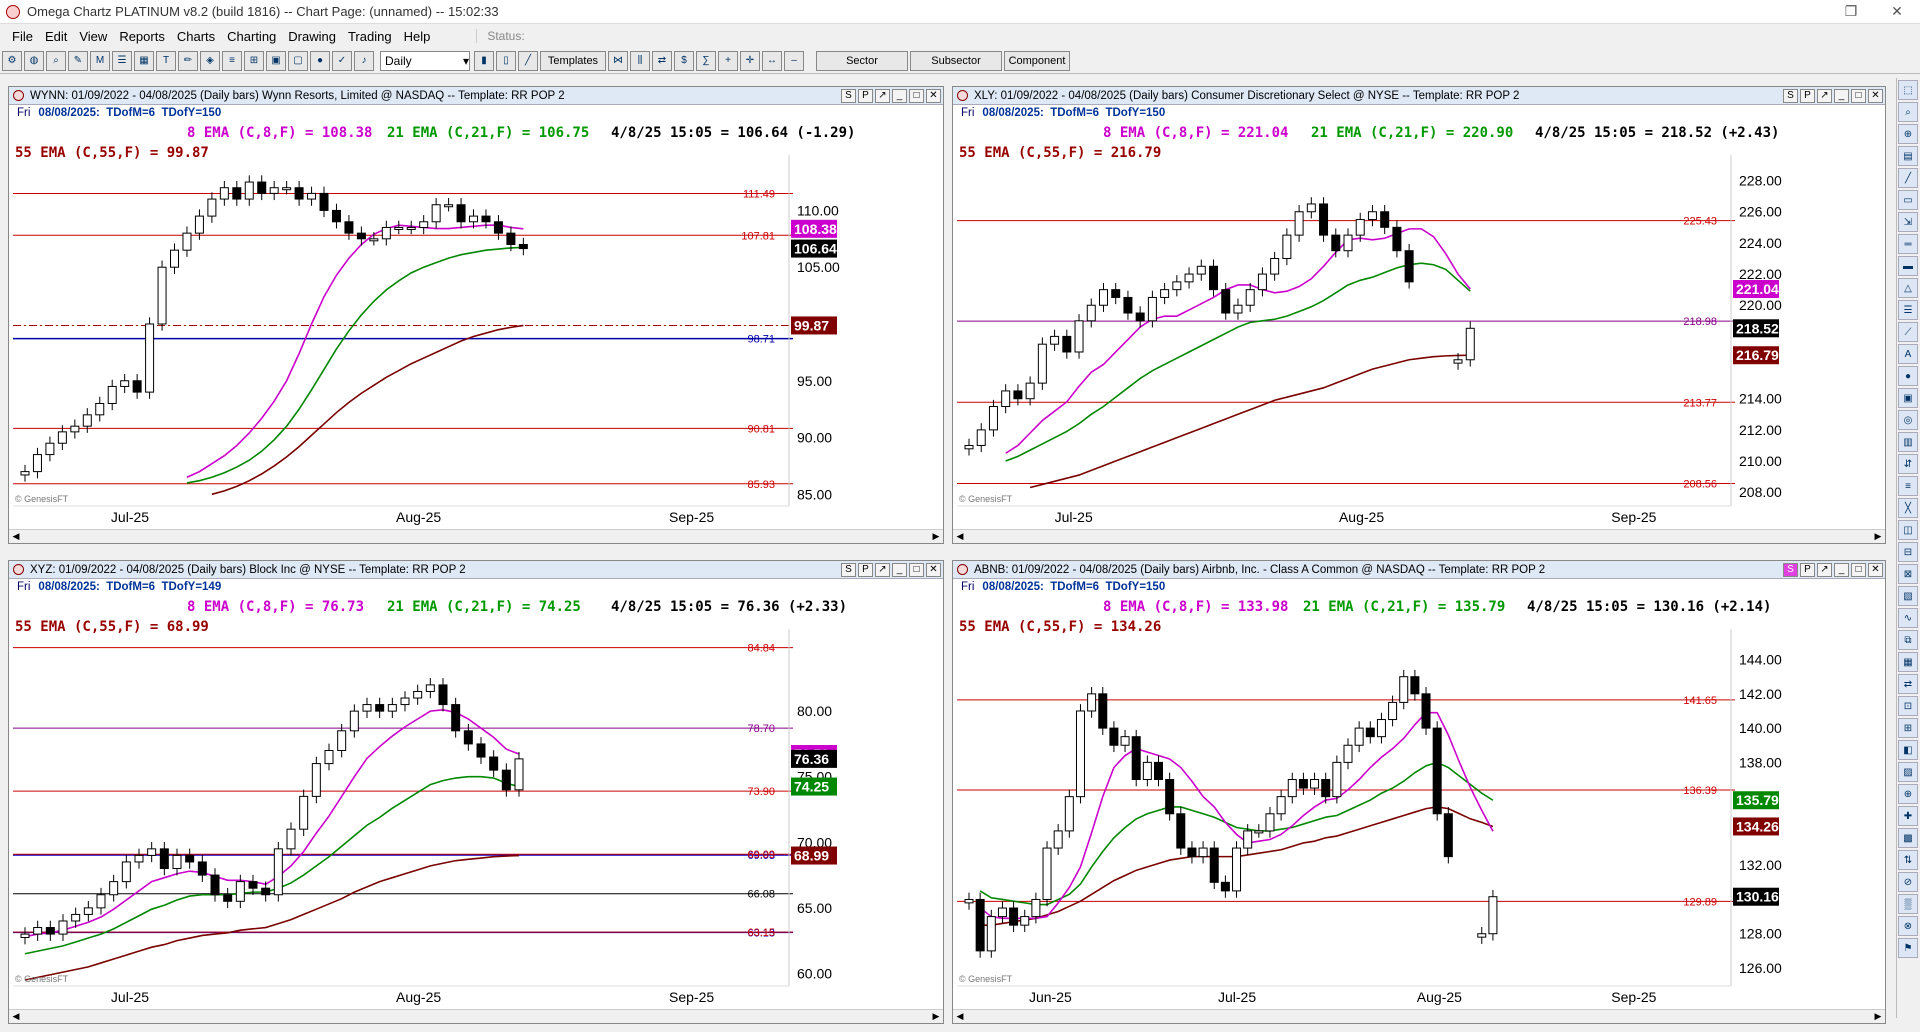  Describe the element at coordinates (320, 60) in the screenshot. I see `record-icon: ●` at that location.